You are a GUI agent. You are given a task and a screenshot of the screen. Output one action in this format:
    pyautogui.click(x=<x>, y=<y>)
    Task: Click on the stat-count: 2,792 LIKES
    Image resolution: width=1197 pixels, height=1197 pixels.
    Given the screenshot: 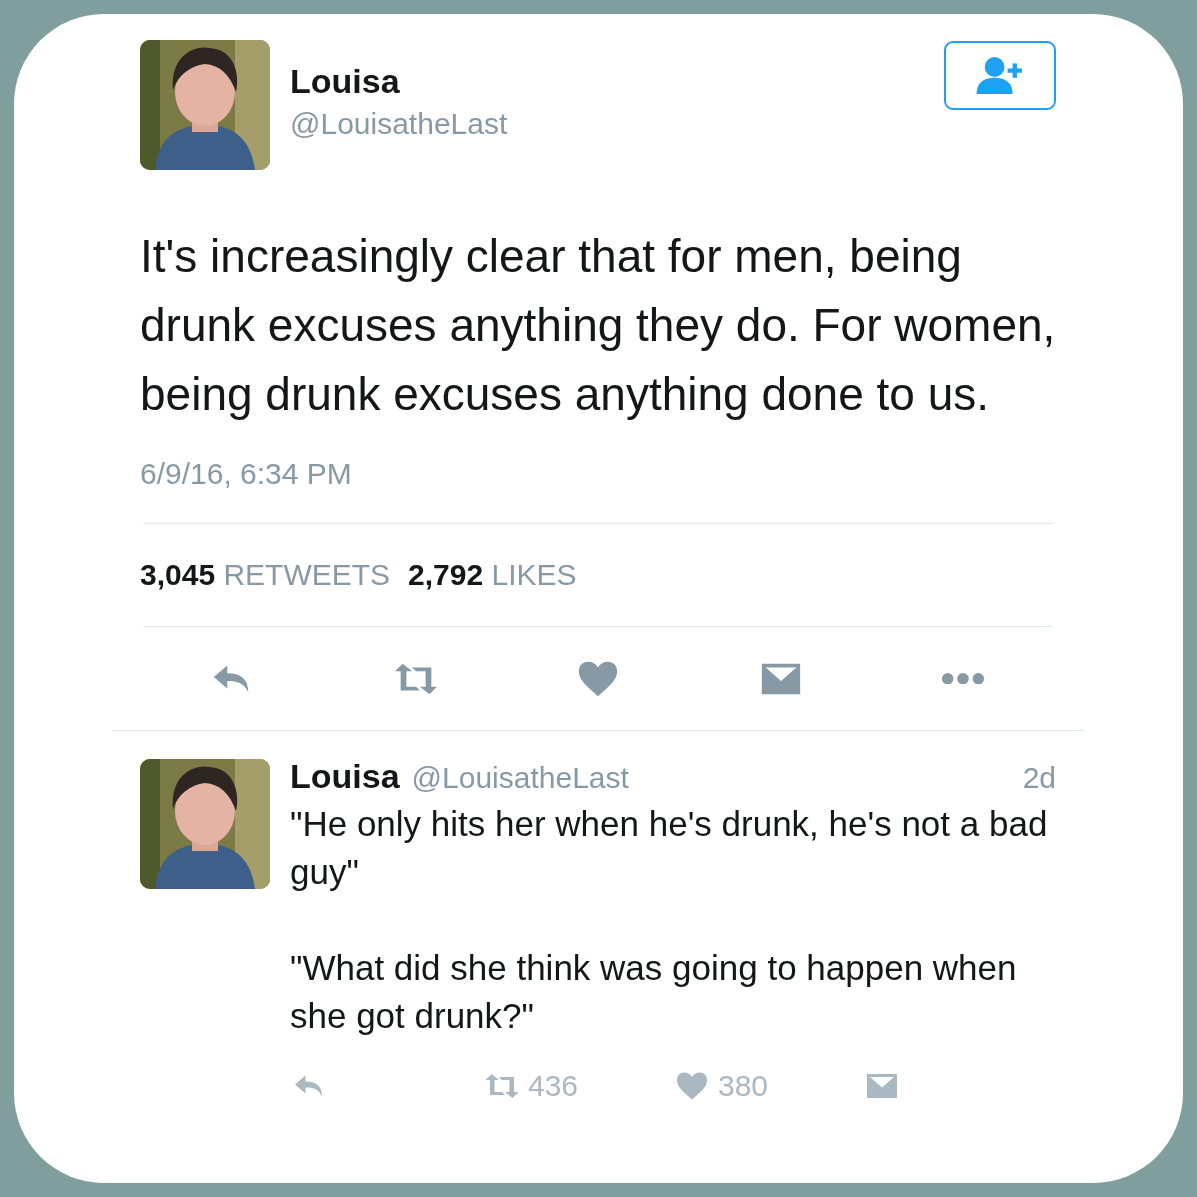 What is the action you would take?
    pyautogui.click(x=492, y=575)
    